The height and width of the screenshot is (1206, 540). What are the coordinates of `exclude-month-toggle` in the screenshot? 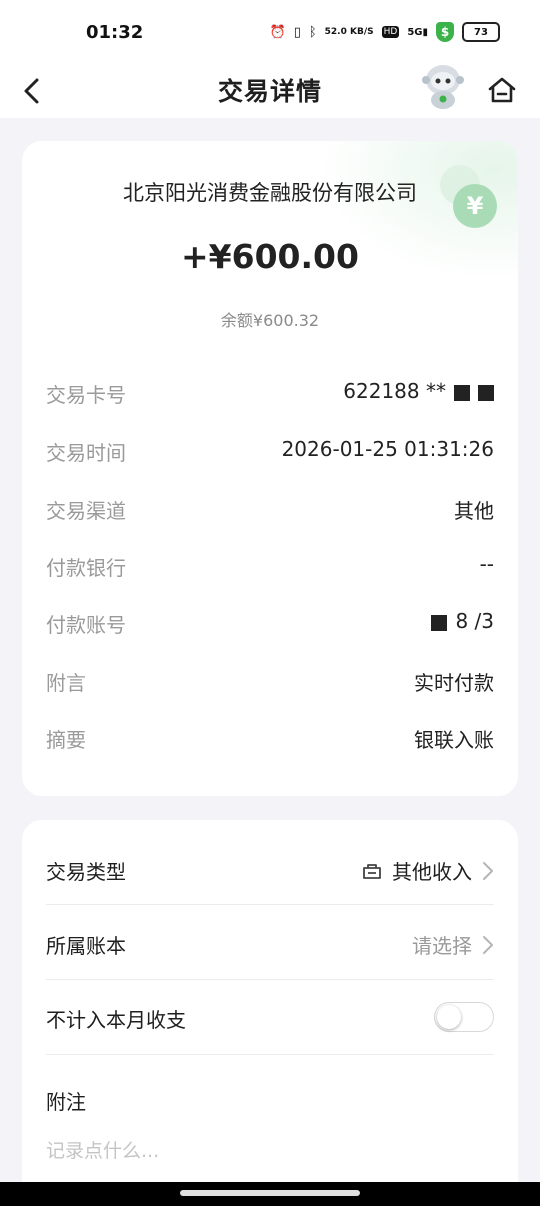 It's located at (464, 1017).